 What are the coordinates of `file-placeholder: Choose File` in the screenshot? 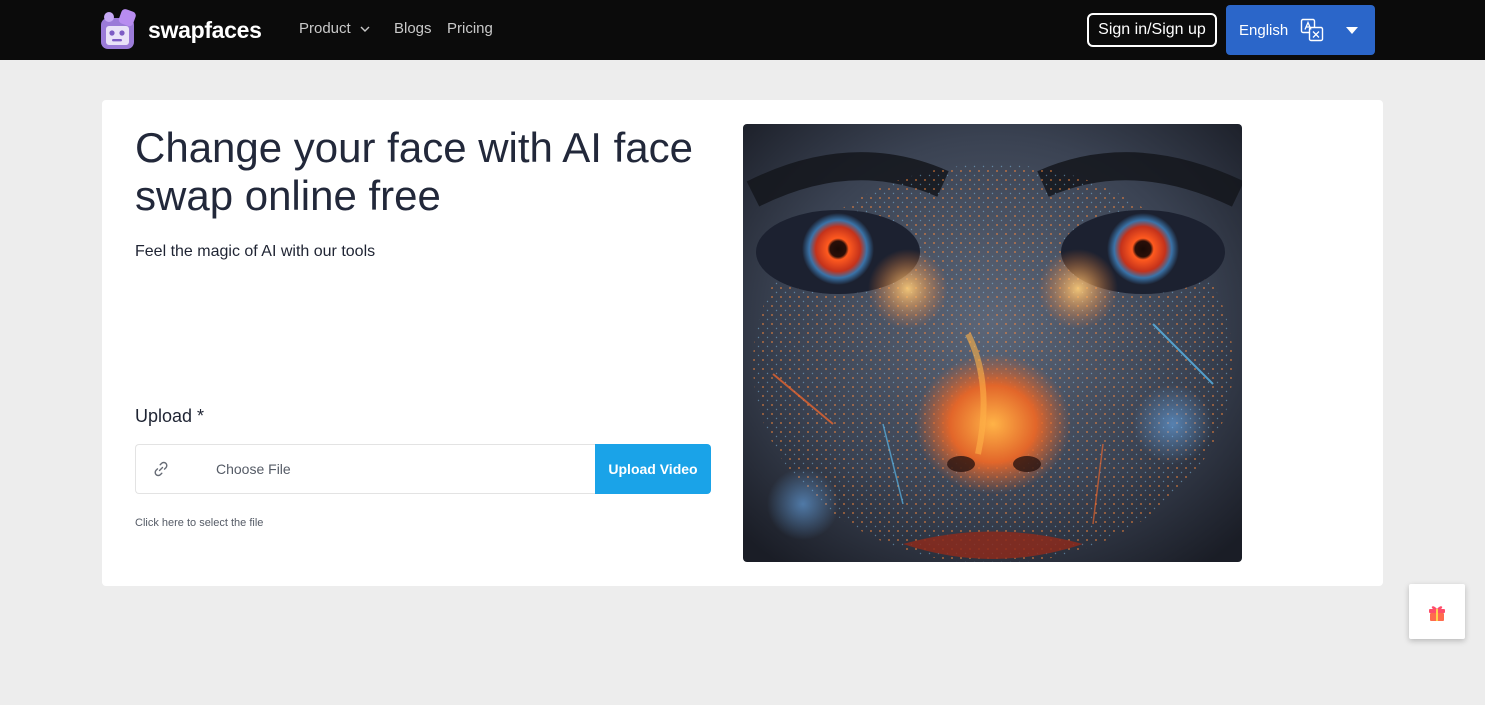 It's located at (253, 469).